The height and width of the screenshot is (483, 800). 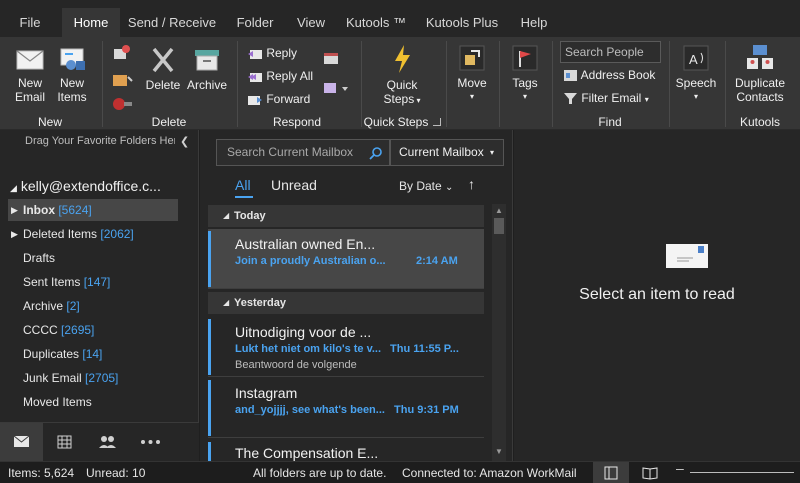 I want to click on zoom-track, so click(x=742, y=472).